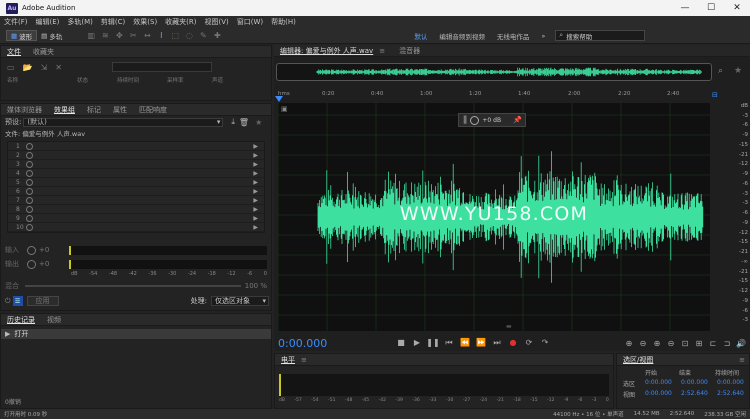 The width and height of the screenshot is (750, 419). I want to click on rewind-button: ⏪, so click(465, 343).